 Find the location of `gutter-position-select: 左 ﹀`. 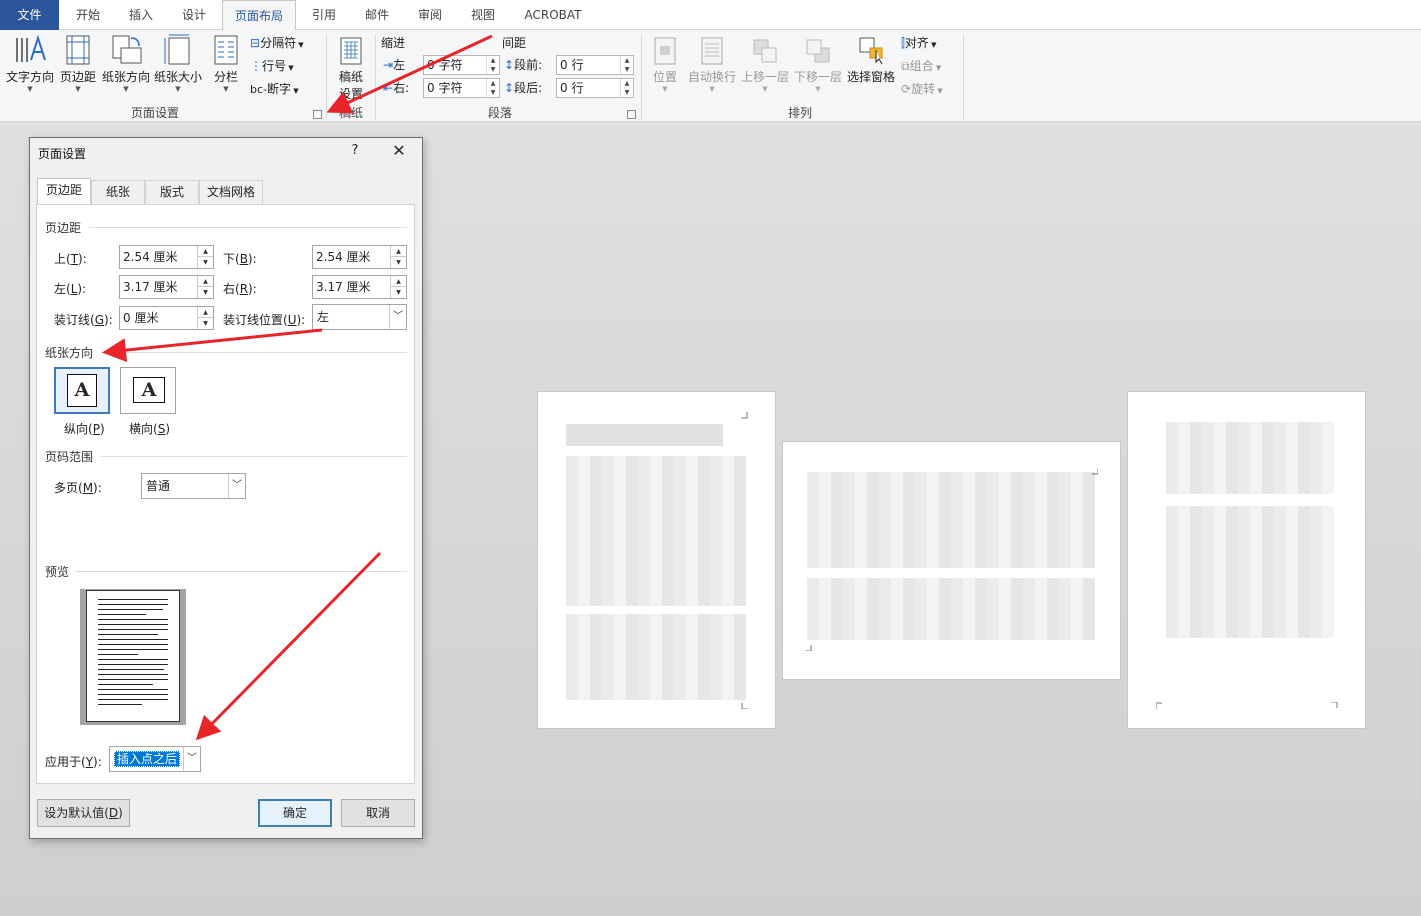

gutter-position-select: 左 ﹀ is located at coordinates (359, 317).